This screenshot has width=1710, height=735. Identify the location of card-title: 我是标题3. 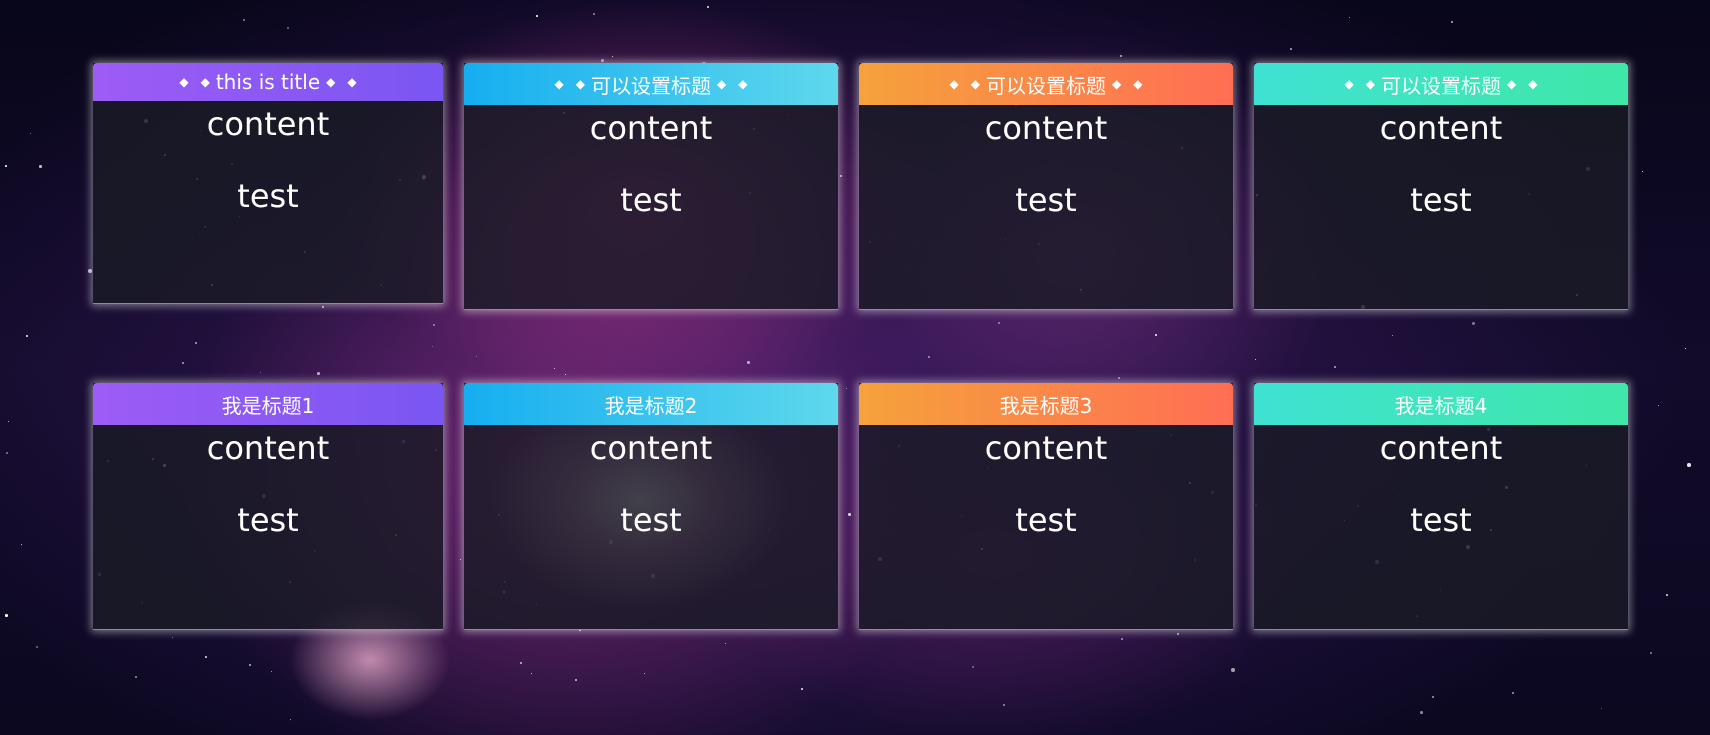
(1046, 405).